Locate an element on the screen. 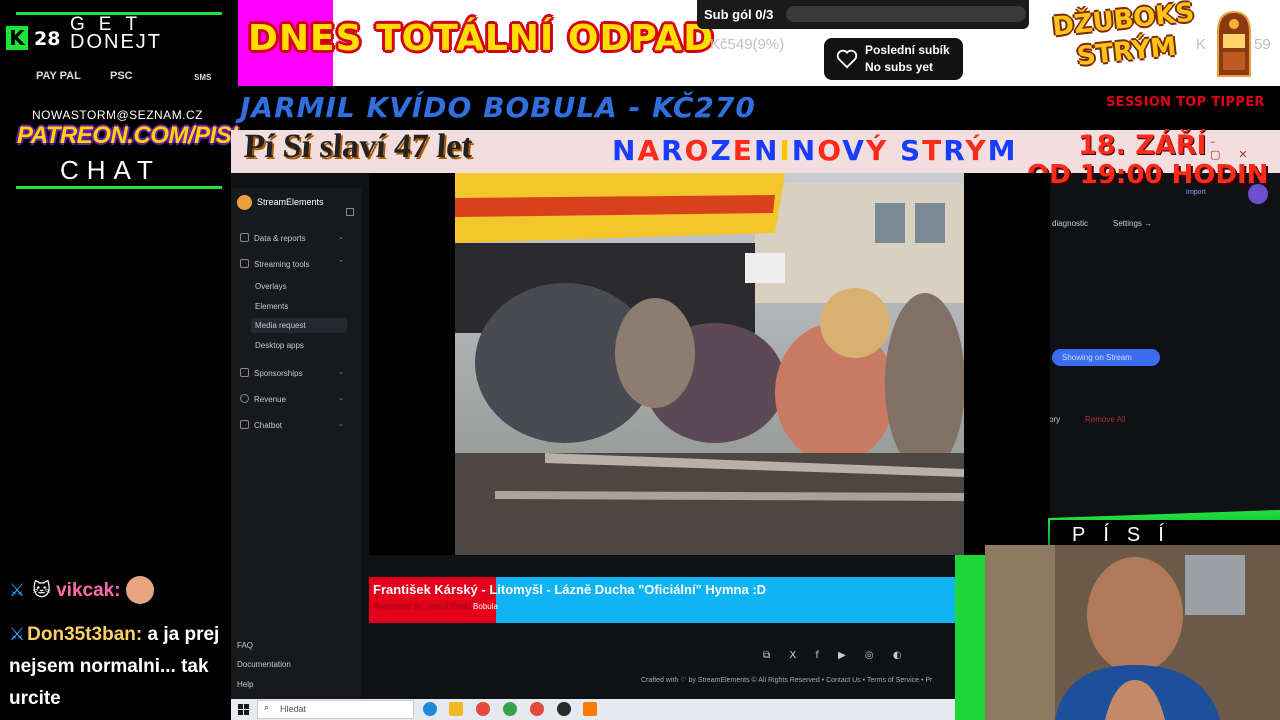  import-button: Import is located at coordinates (1196, 192).